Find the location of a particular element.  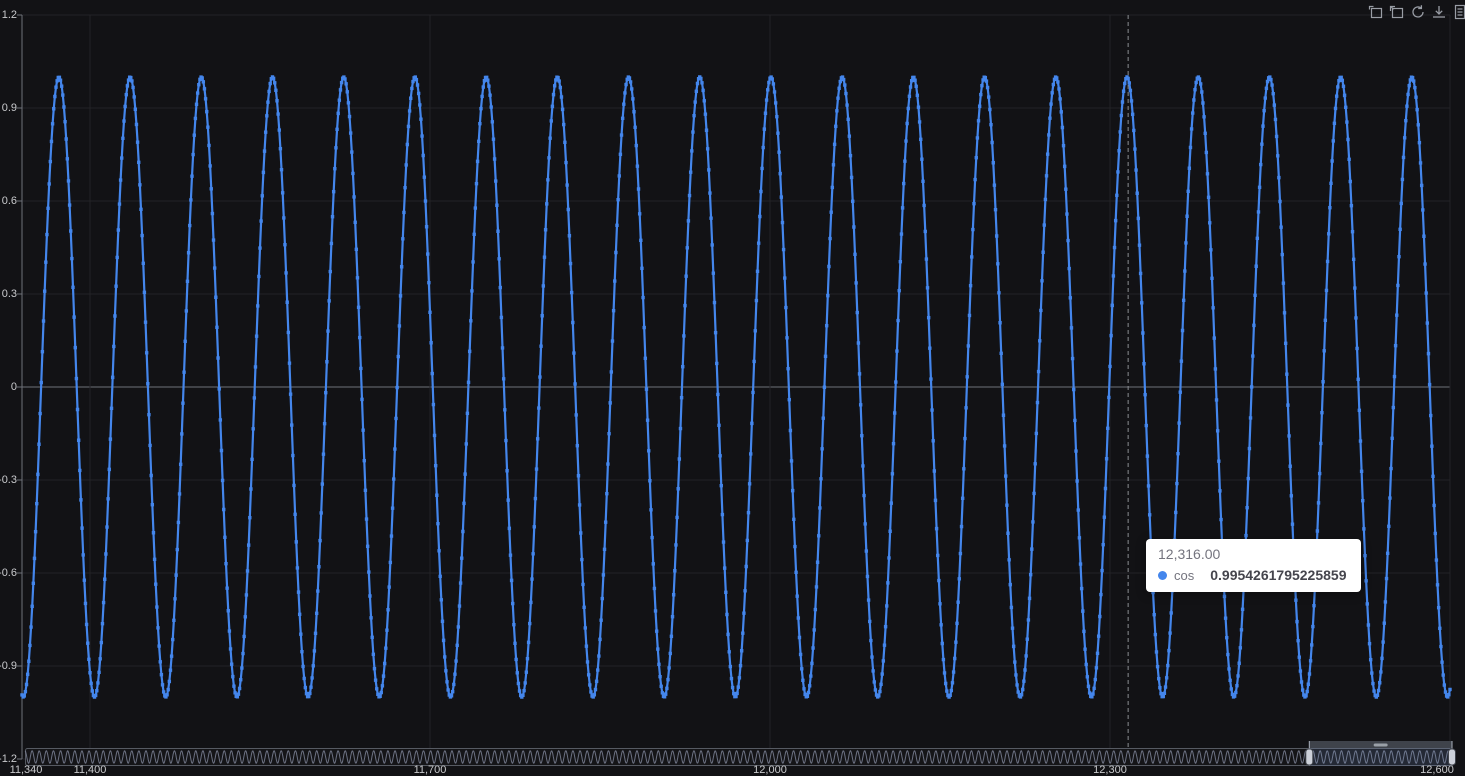

y-axis-tick-label: 0.3 is located at coordinates (9, 294).